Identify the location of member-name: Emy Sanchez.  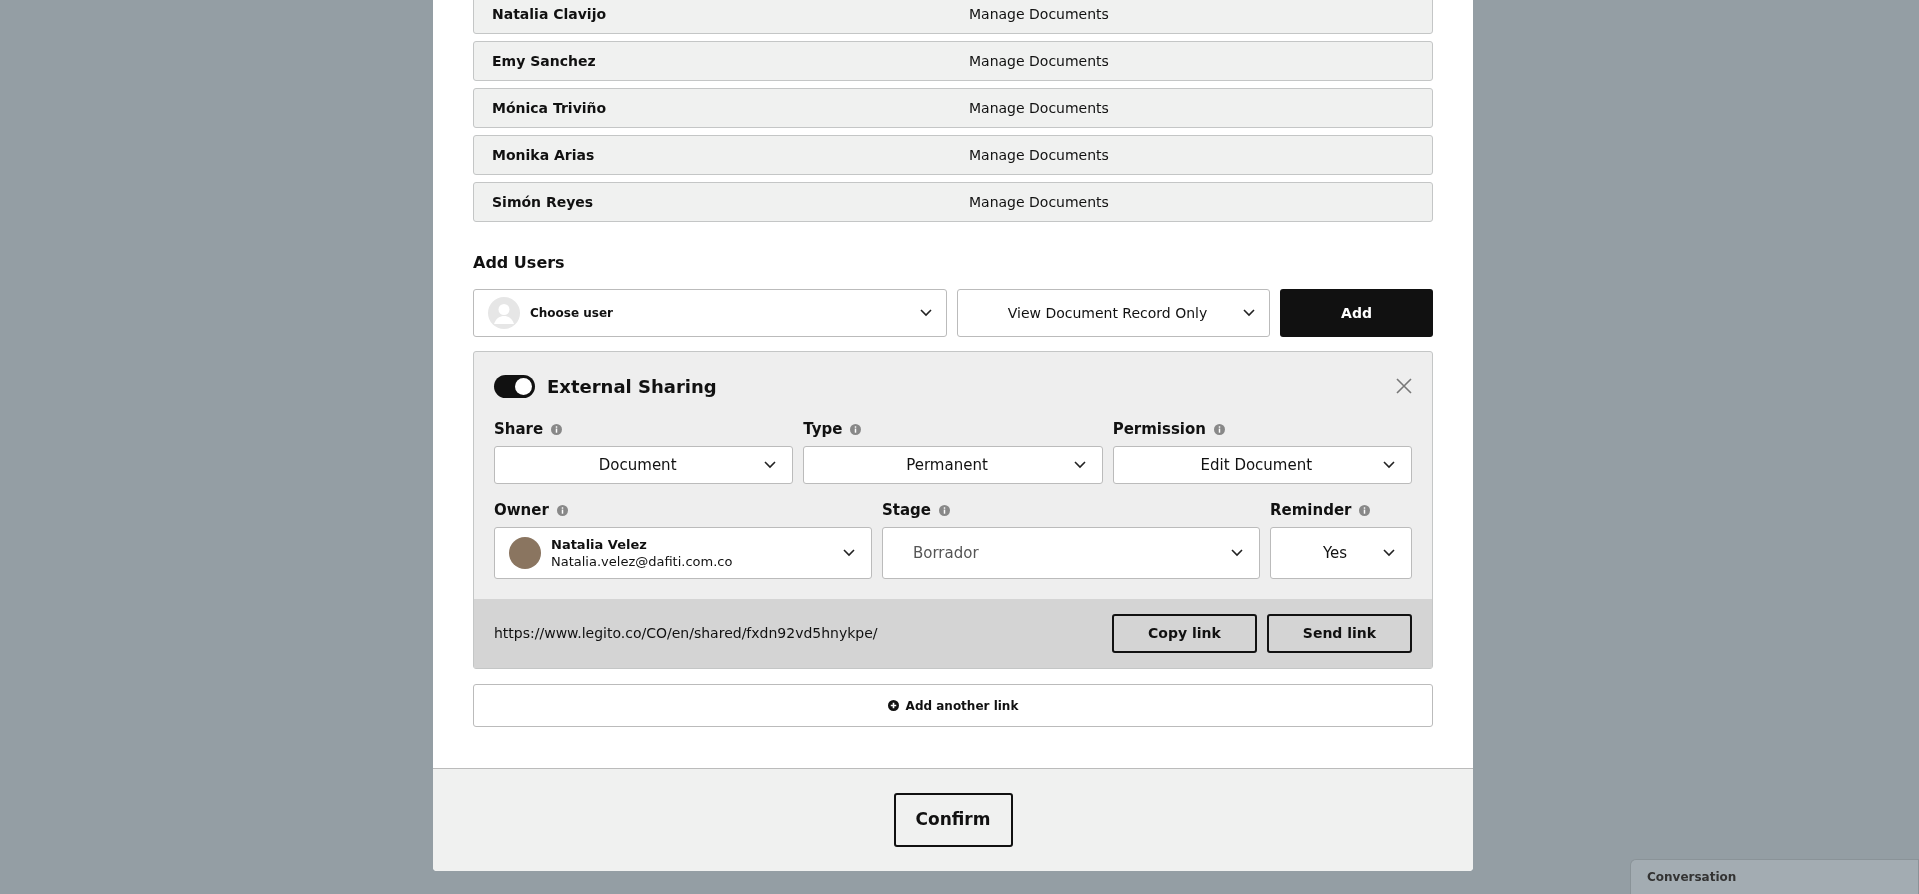
(544, 61).